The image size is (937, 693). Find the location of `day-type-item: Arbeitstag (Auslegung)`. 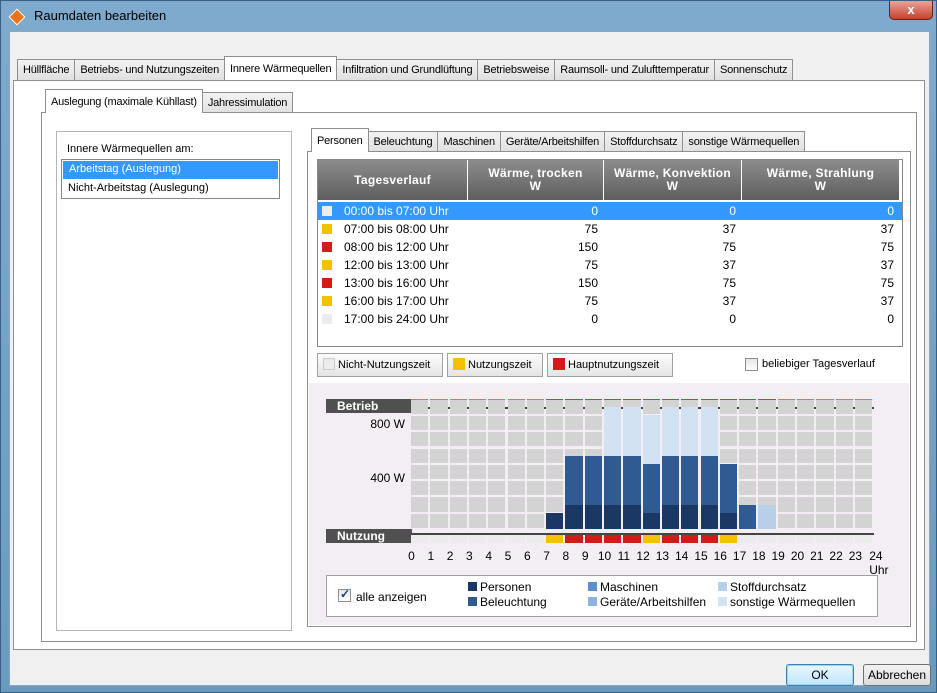

day-type-item: Arbeitstag (Auslegung) is located at coordinates (170, 170).